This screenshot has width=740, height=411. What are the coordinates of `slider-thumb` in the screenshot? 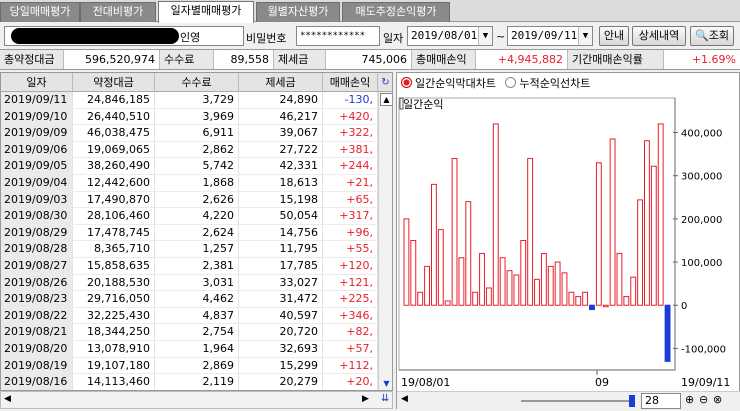 It's located at (632, 401).